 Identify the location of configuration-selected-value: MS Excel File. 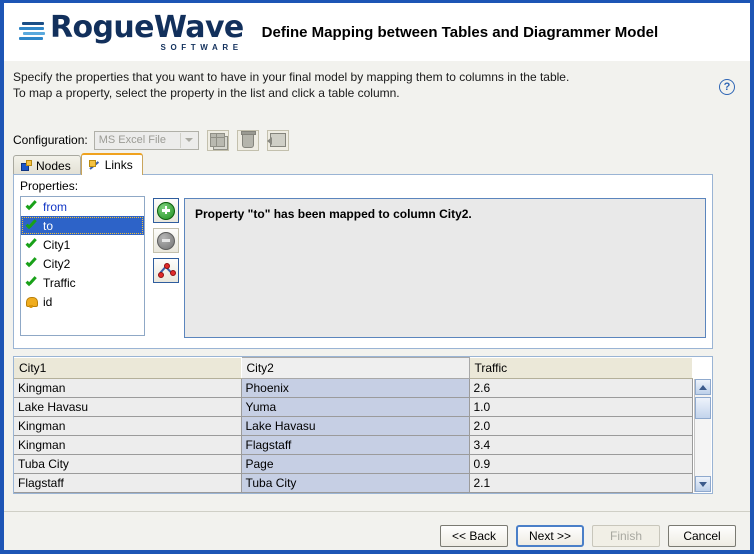
(132, 140).